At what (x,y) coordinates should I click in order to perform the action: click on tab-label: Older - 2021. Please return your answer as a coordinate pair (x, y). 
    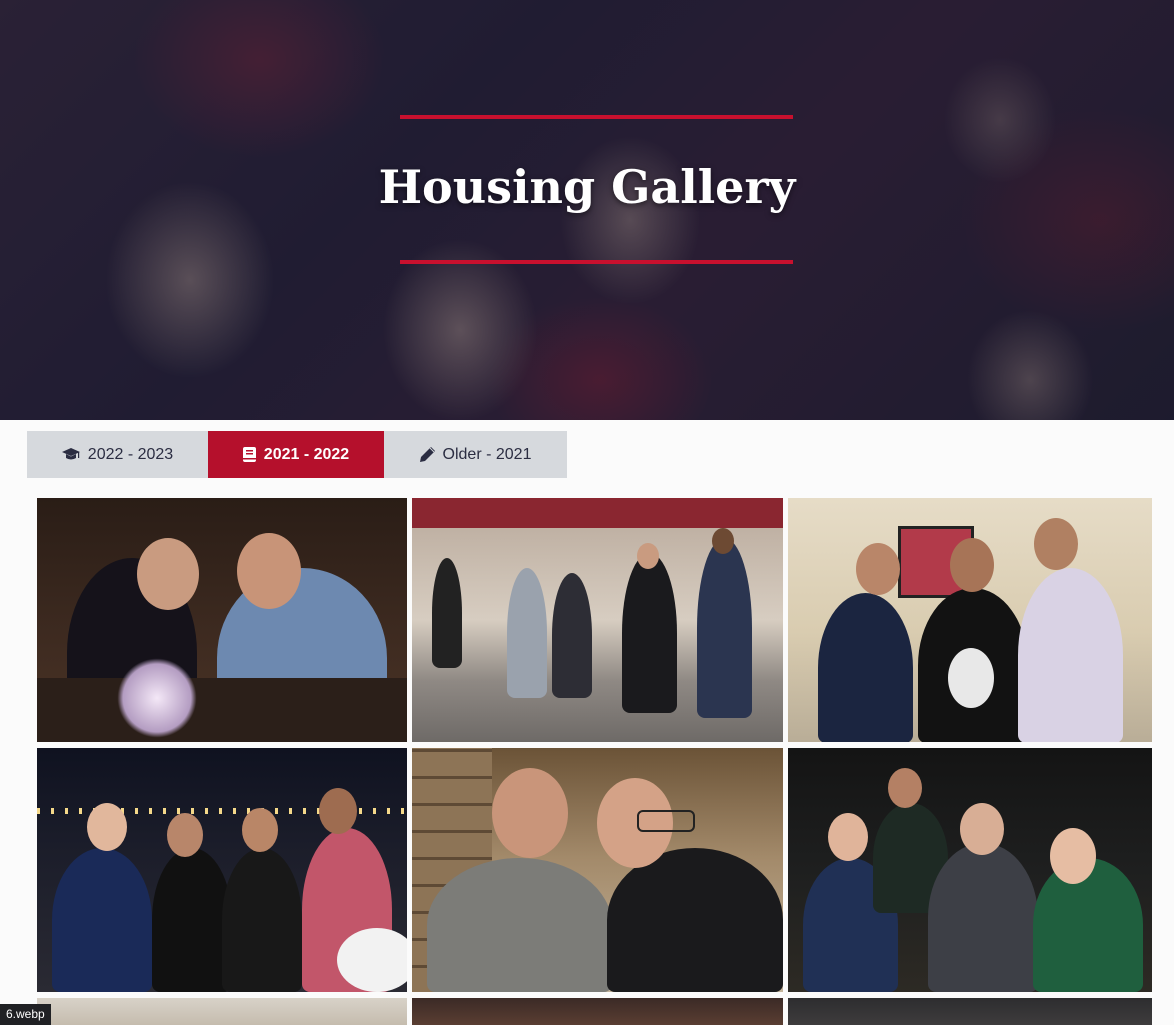
    Looking at the image, I should click on (487, 454).